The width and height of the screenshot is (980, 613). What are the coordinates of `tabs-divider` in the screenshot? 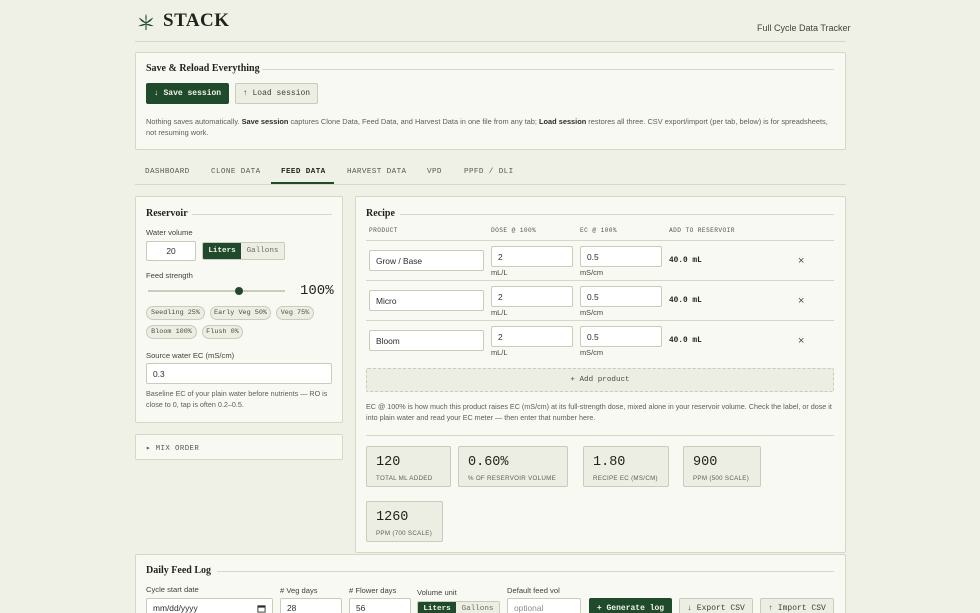 It's located at (490, 184).